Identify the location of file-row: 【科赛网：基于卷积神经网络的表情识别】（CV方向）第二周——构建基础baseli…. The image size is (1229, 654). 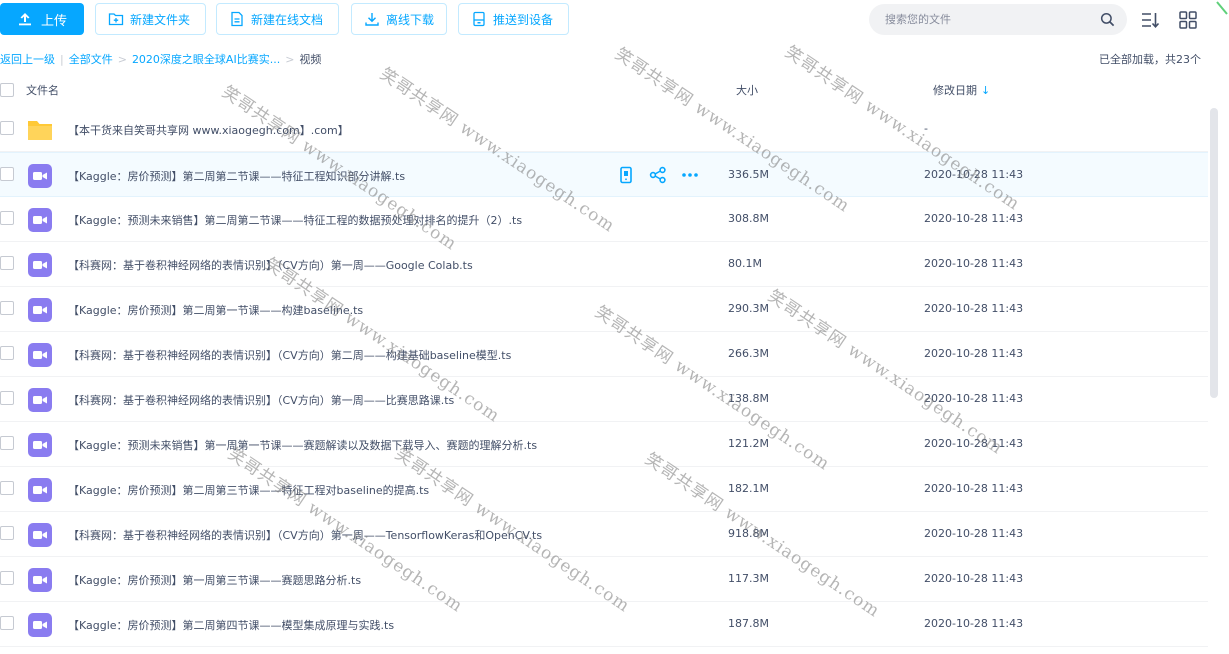
(604, 354).